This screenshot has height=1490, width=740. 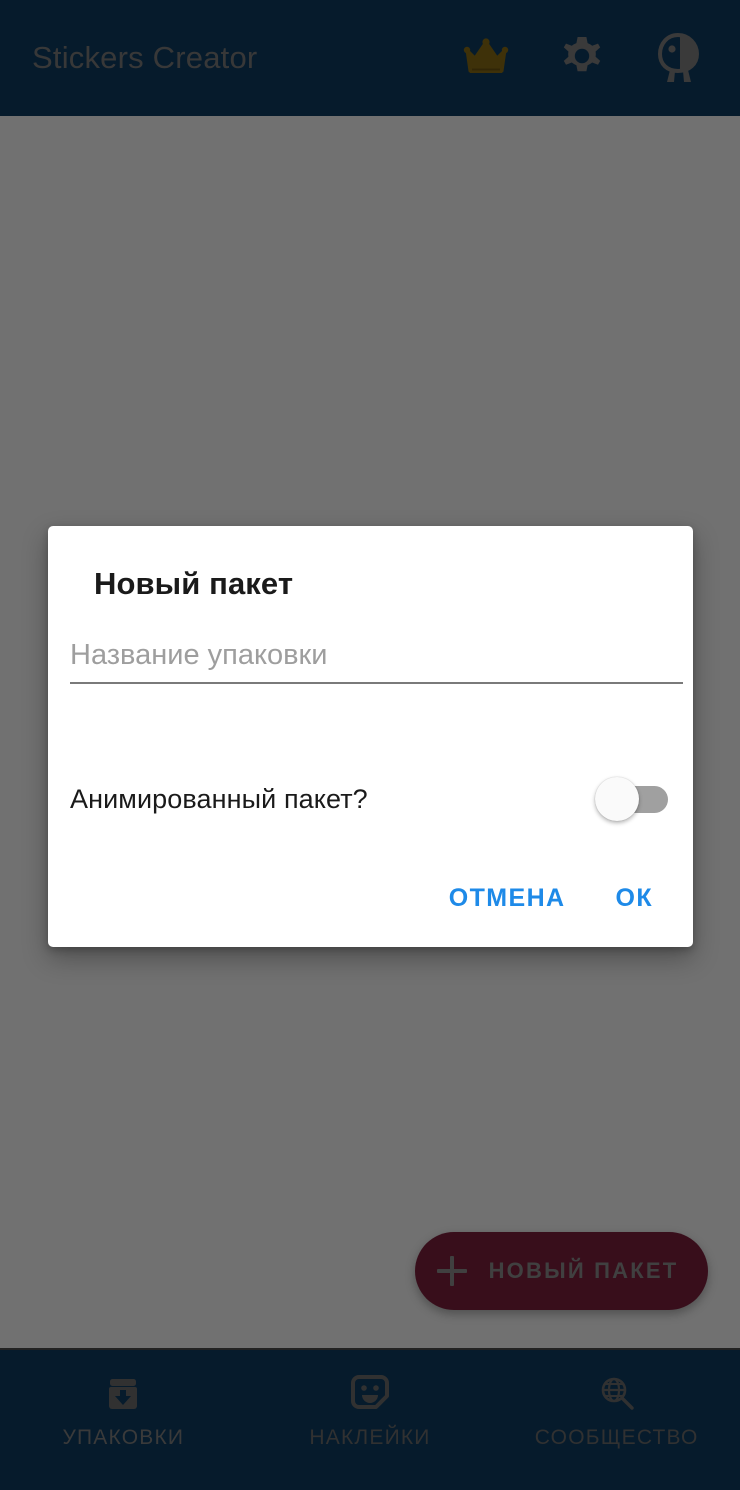 I want to click on nav-label-stickers: НАКЛЕЙКИ, so click(x=370, y=1437).